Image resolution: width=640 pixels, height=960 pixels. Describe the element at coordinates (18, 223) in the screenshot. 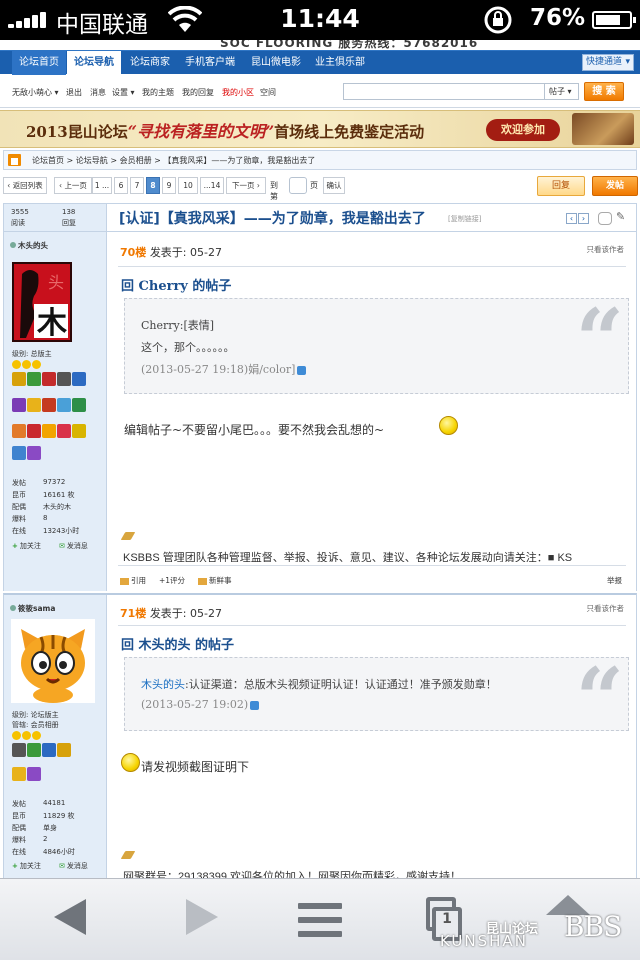

I see `views-label: 阅读` at that location.